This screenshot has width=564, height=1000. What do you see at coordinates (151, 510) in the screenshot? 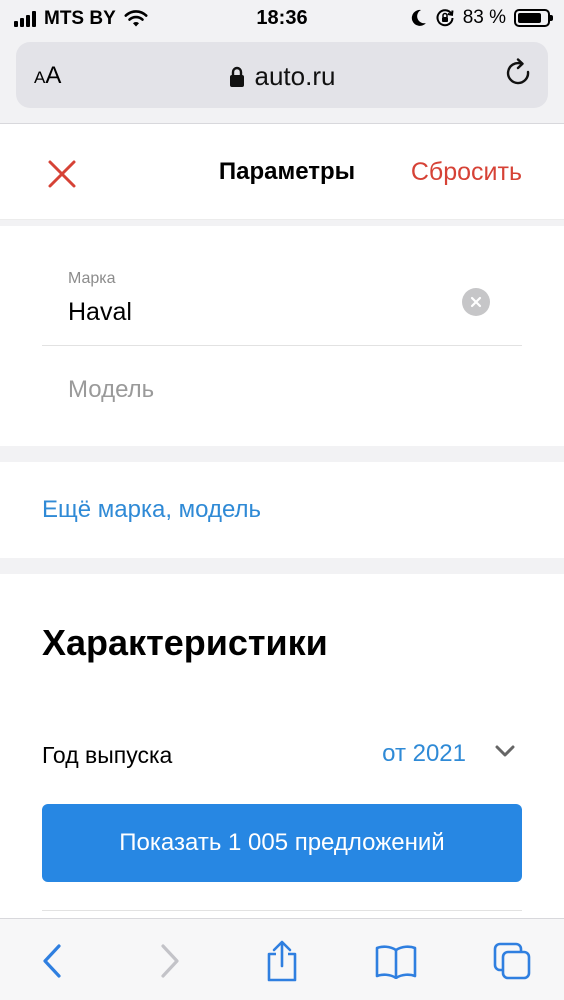
I see `add-brand-model-link: Ещё марка, модель` at bounding box center [151, 510].